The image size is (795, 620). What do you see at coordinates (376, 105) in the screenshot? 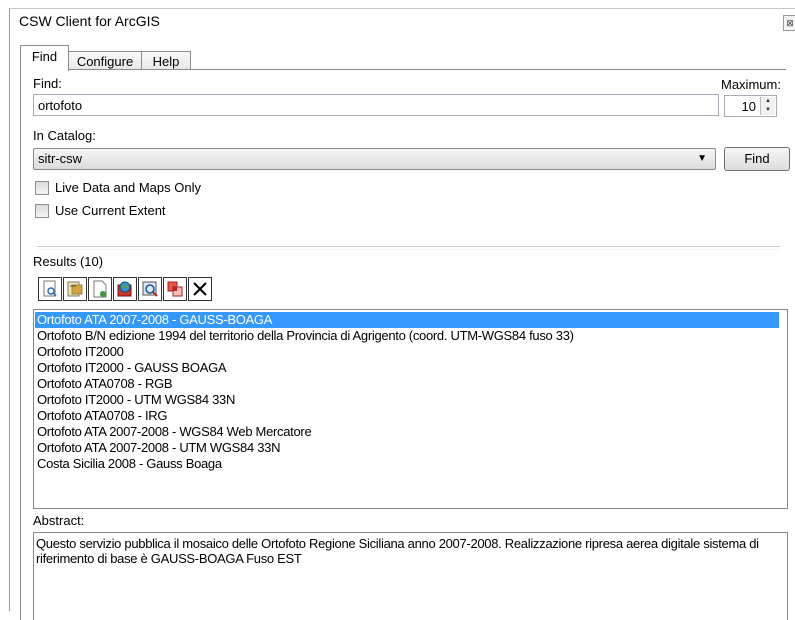
I see `search-input: ortofoto` at bounding box center [376, 105].